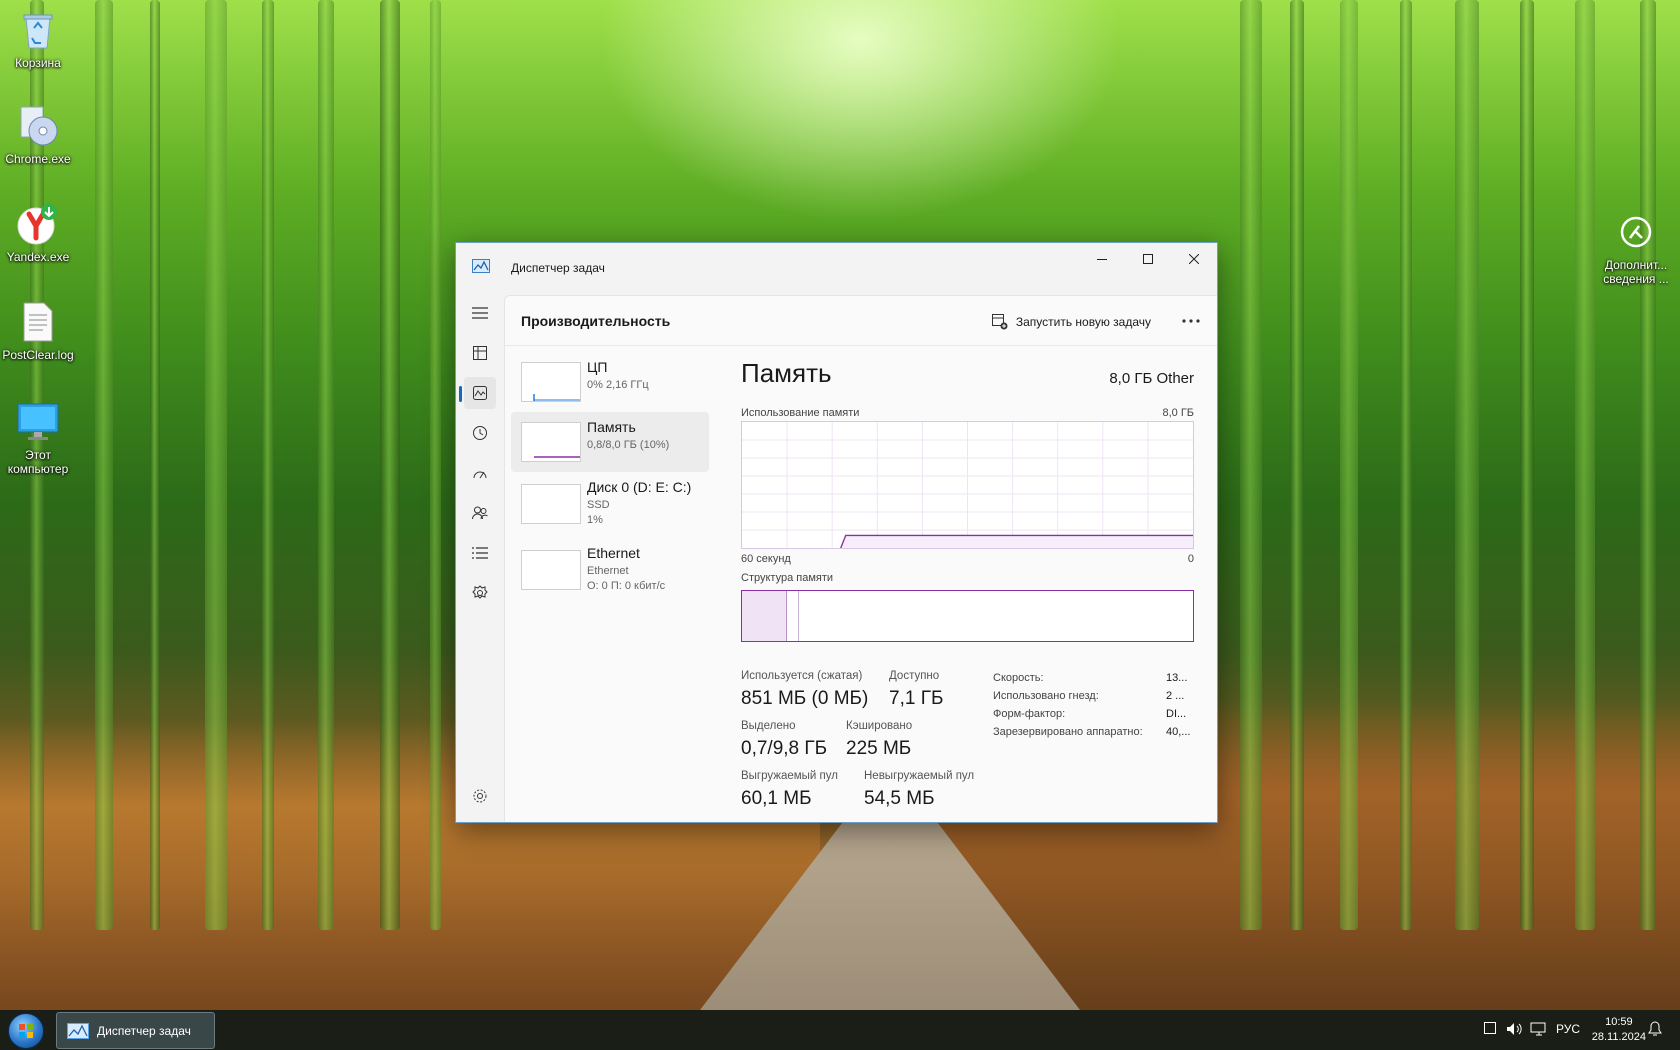 The width and height of the screenshot is (1680, 1050). I want to click on device-name: Диск 0 (D: E: C:), so click(639, 487).